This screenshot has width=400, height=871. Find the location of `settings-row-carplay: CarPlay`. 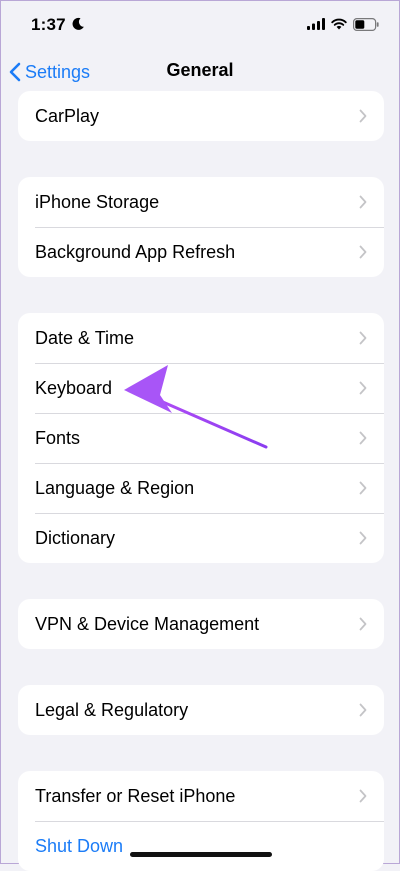

settings-row-carplay: CarPlay is located at coordinates (201, 116).